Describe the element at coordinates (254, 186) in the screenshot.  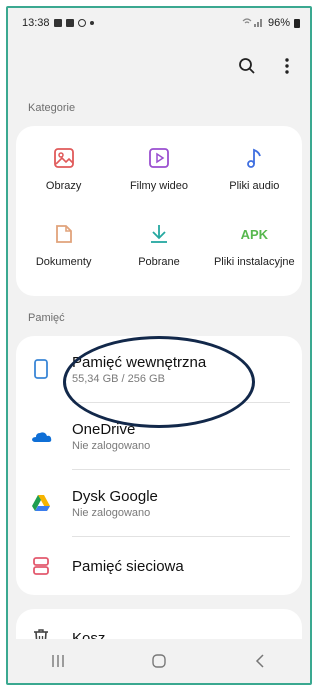
I see `category-label: Pliki audio` at that location.